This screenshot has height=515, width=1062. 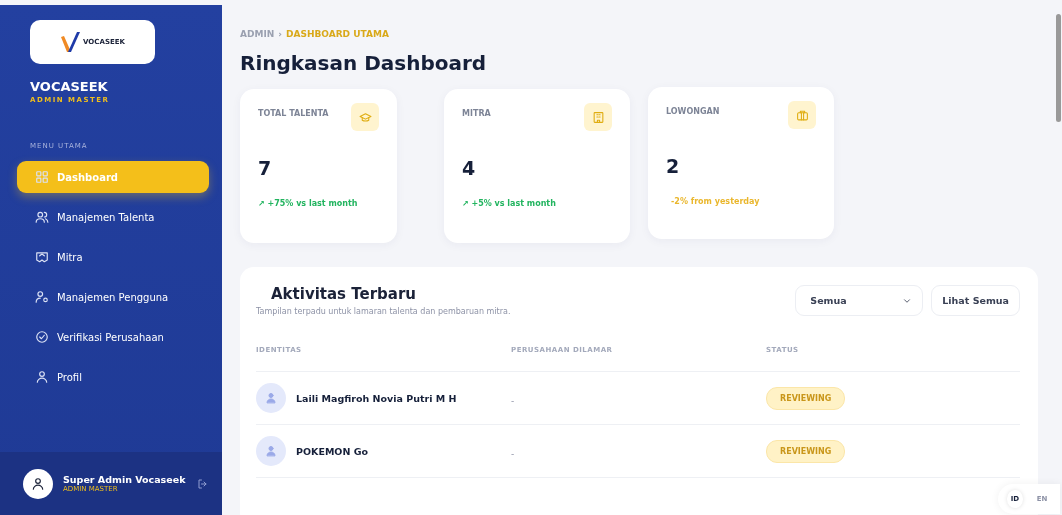 I want to click on user-settings-icon, so click(x=42, y=297).